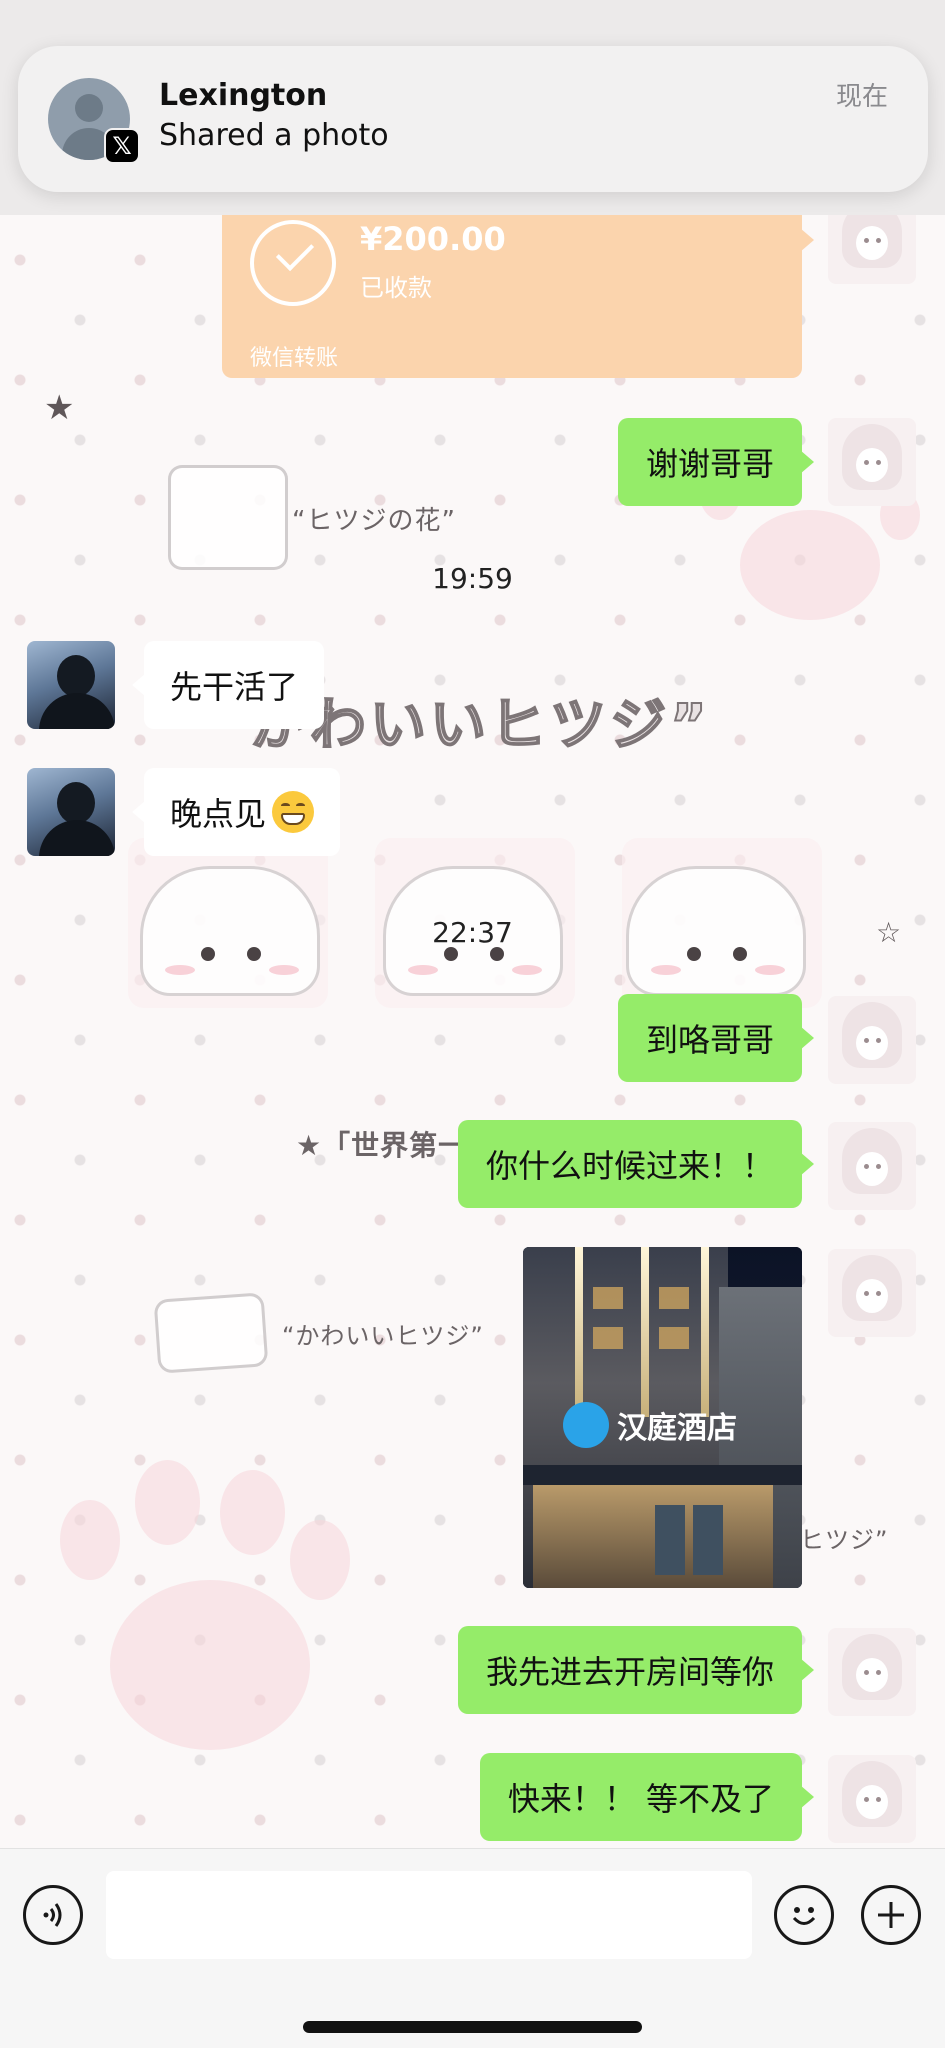 The width and height of the screenshot is (945, 2048). I want to click on notification-time: 现在, so click(861, 97).